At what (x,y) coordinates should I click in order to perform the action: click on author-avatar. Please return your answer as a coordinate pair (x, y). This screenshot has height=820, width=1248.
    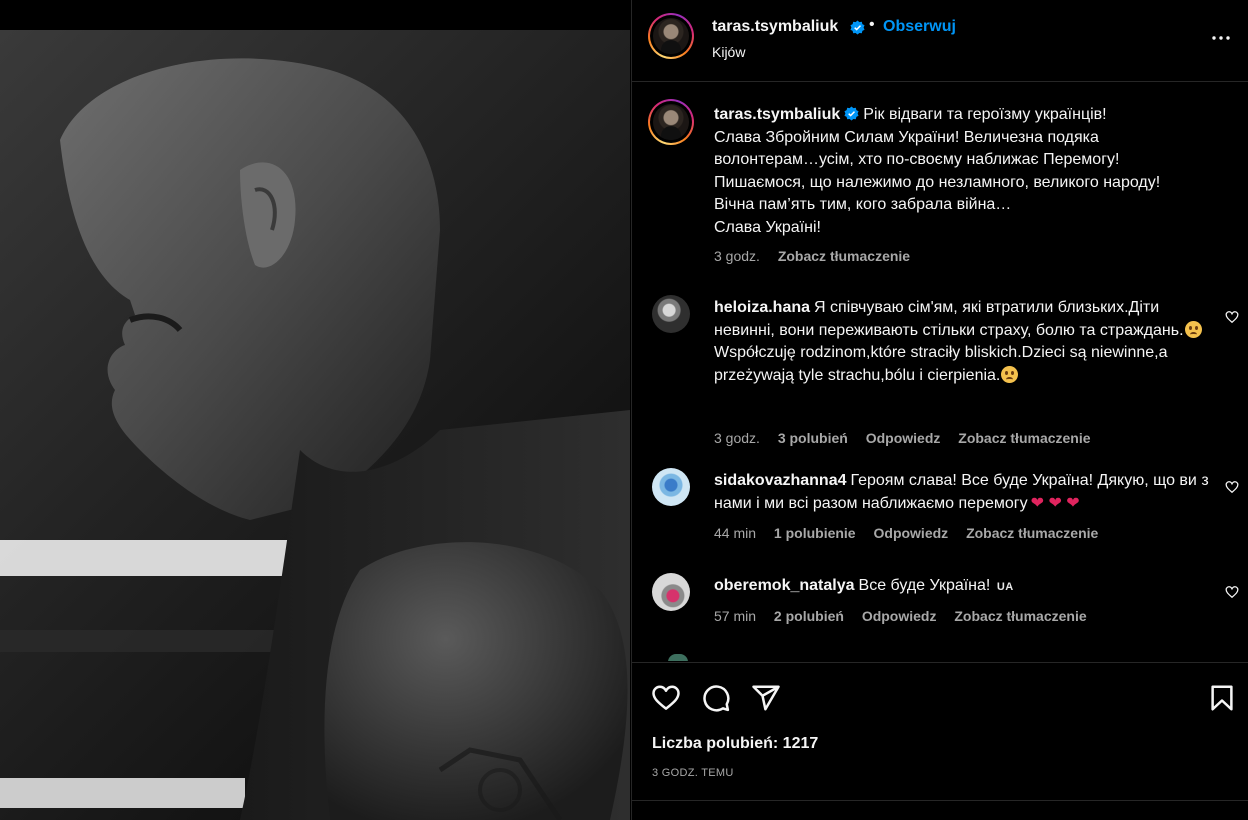
    Looking at the image, I should click on (671, 36).